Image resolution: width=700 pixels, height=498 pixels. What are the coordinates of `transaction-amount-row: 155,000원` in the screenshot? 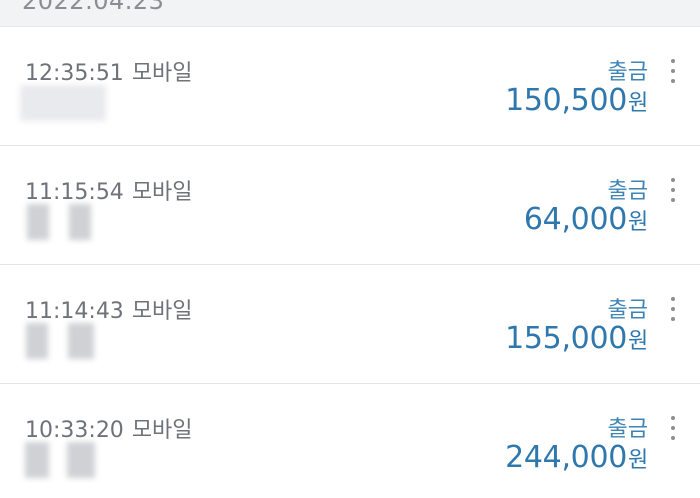 It's located at (576, 338).